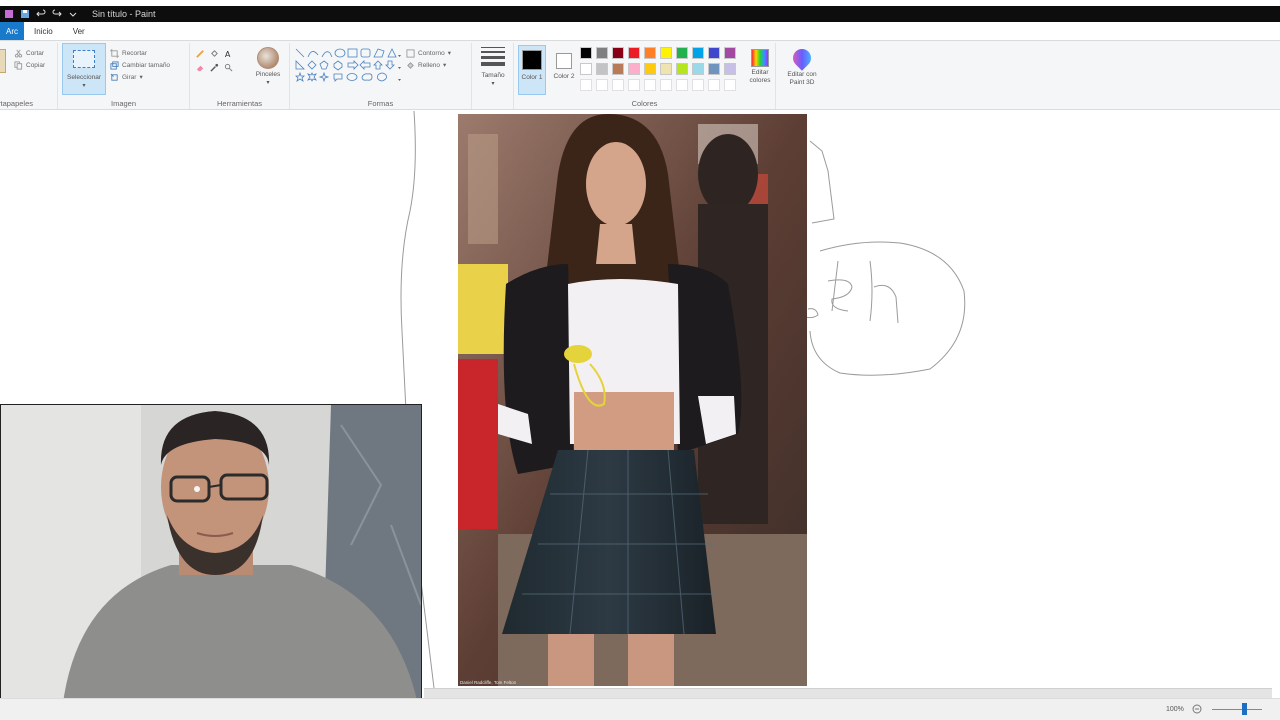  What do you see at coordinates (79, 31) in the screenshot?
I see `tab-view: Ver` at bounding box center [79, 31].